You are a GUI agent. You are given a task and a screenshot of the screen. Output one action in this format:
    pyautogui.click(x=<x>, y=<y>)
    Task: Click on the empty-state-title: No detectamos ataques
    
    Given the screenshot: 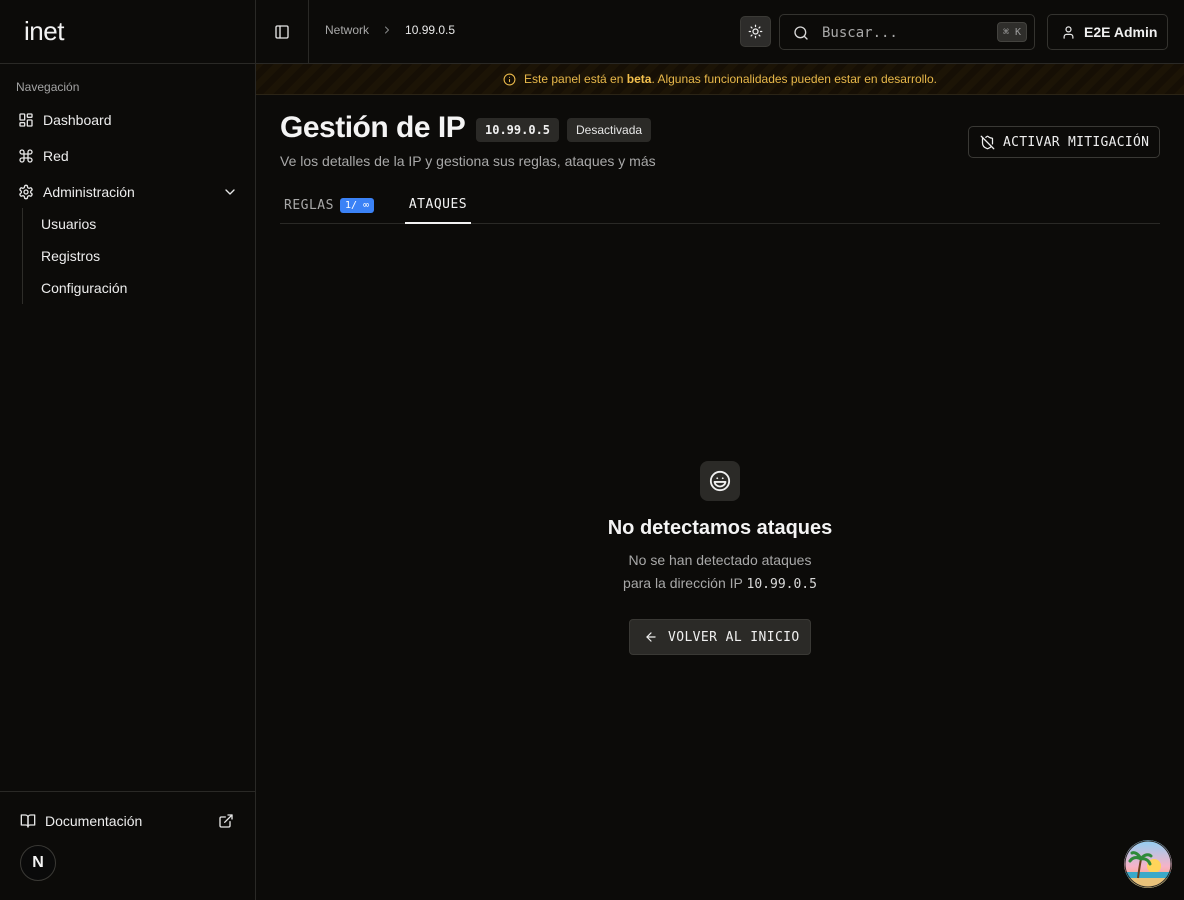 What is the action you would take?
    pyautogui.click(x=720, y=528)
    